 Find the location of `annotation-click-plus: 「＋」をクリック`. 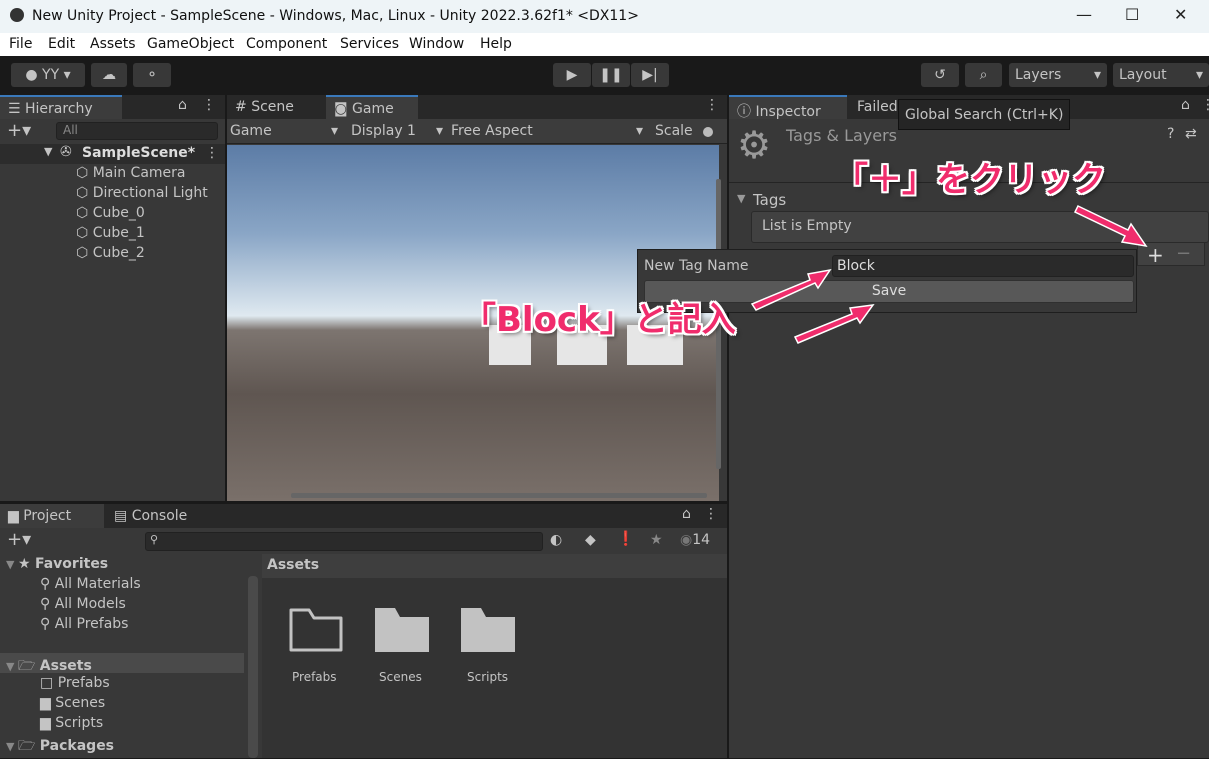

annotation-click-plus: 「＋」をクリック is located at coordinates (970, 180).